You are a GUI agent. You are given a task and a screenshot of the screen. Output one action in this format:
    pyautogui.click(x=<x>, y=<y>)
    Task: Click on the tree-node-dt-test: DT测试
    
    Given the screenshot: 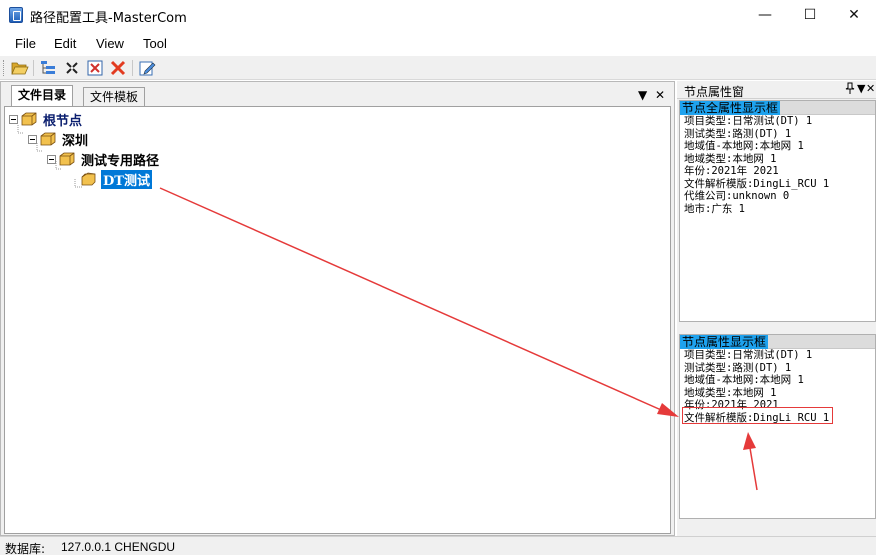 What is the action you would take?
    pyautogui.click(x=116, y=179)
    